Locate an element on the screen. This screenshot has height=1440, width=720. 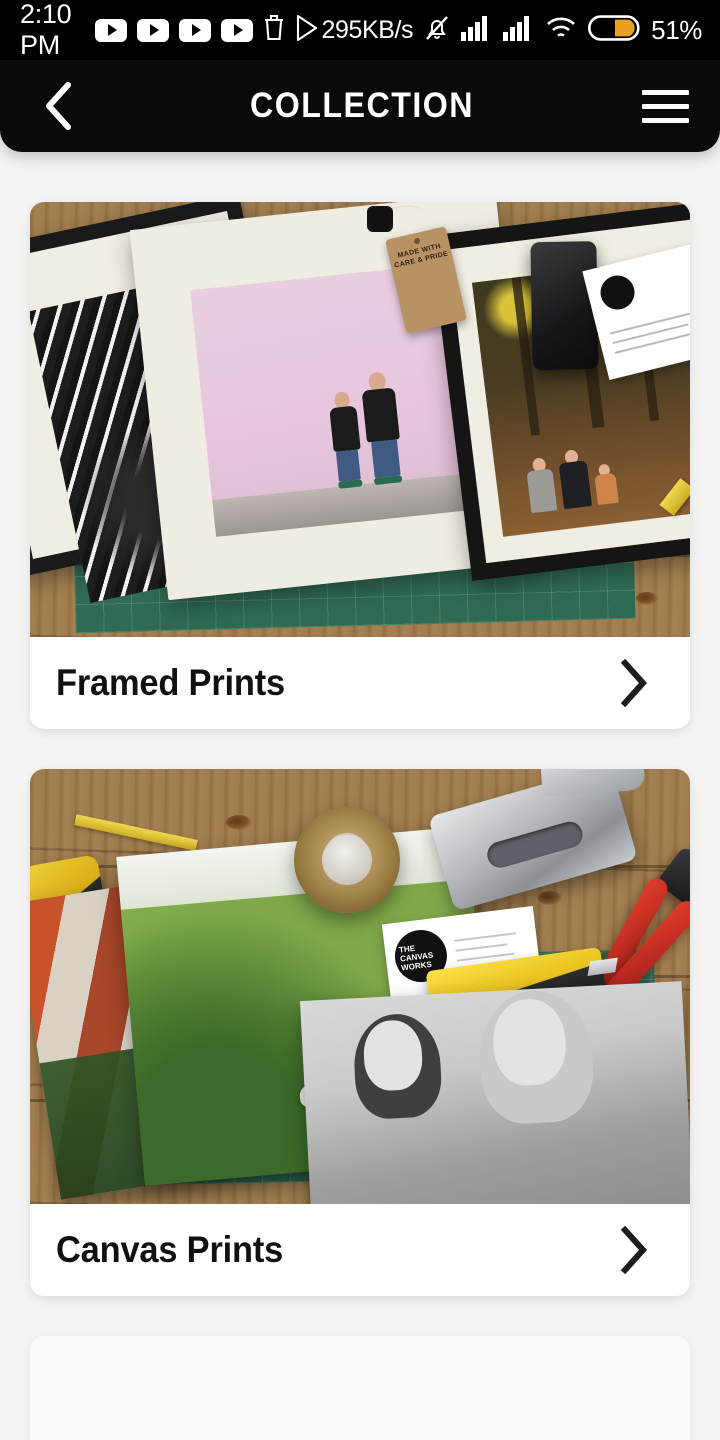
status-system-icons: 295KB/s 51% is located at coordinates (511, 30).